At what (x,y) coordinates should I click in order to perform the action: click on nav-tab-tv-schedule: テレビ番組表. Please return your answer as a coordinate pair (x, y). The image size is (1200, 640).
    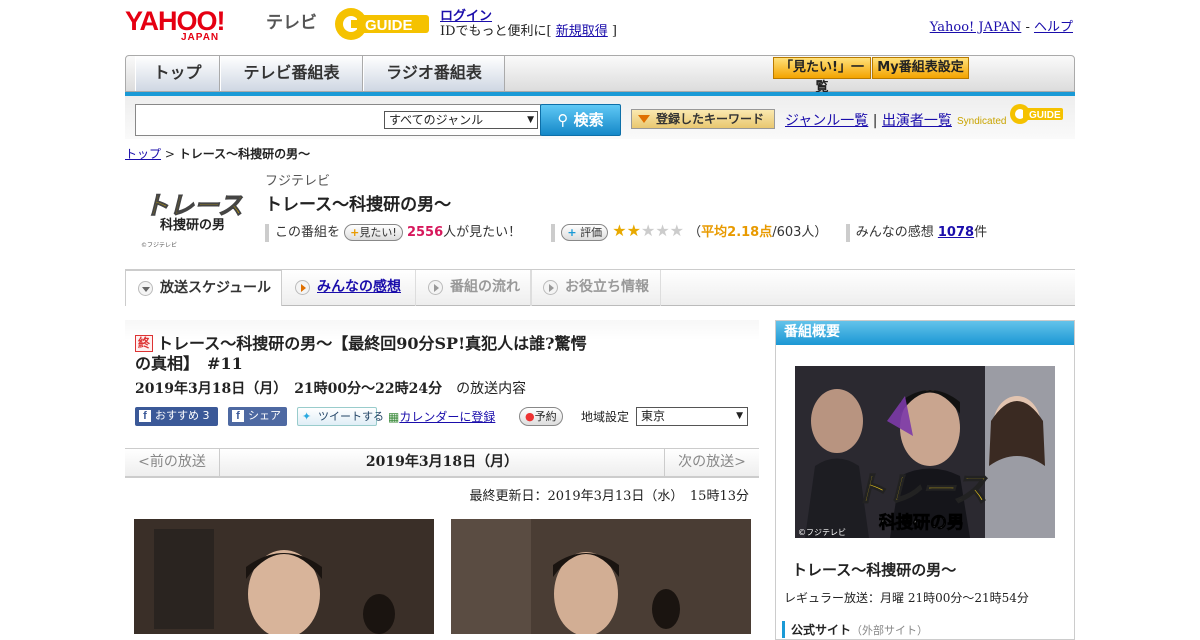
    Looking at the image, I should click on (291, 73).